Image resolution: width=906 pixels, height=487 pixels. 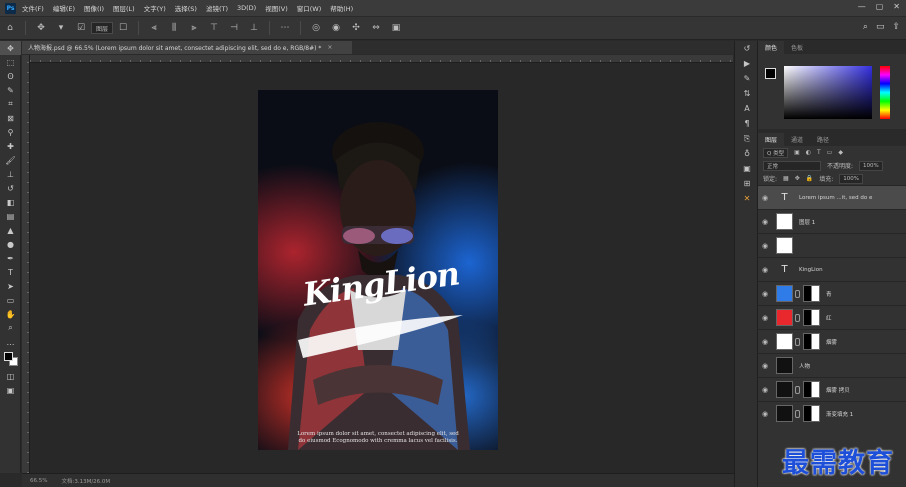 I want to click on close-icon: ✕, so click(x=896, y=6).